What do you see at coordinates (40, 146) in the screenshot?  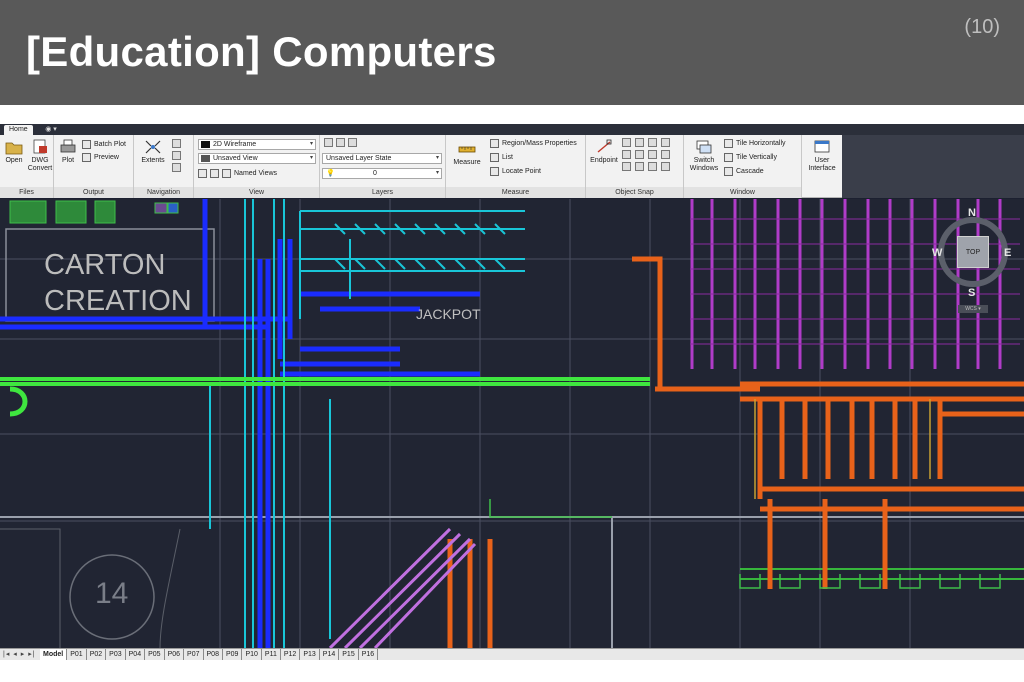 I see `dwg-convert-icon` at bounding box center [40, 146].